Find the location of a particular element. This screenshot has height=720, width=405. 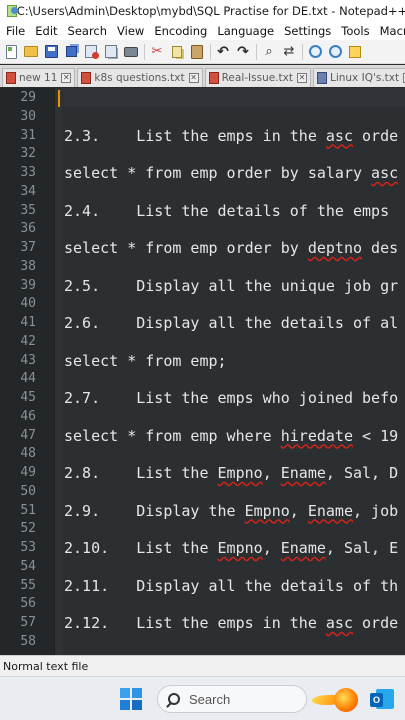

editor-line: 48 is located at coordinates (202, 454).